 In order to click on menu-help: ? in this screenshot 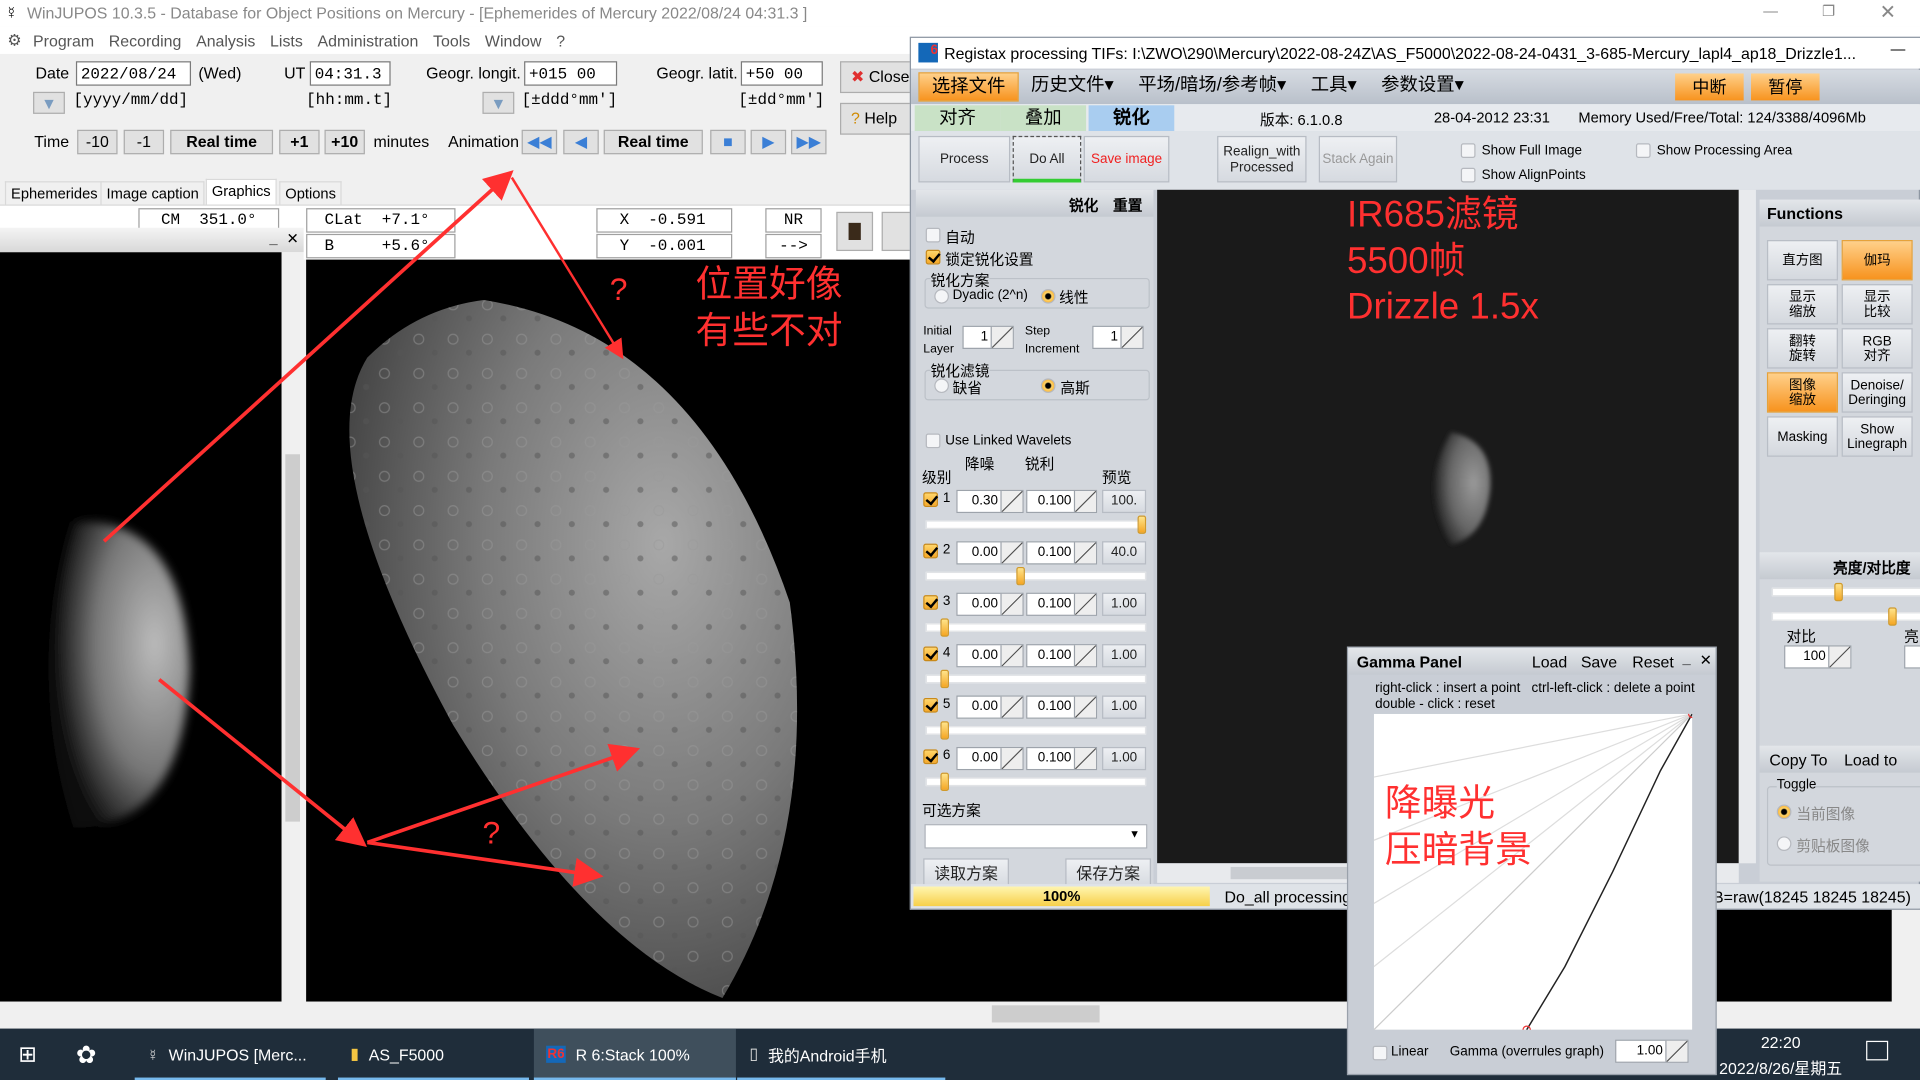, I will do `click(560, 41)`.